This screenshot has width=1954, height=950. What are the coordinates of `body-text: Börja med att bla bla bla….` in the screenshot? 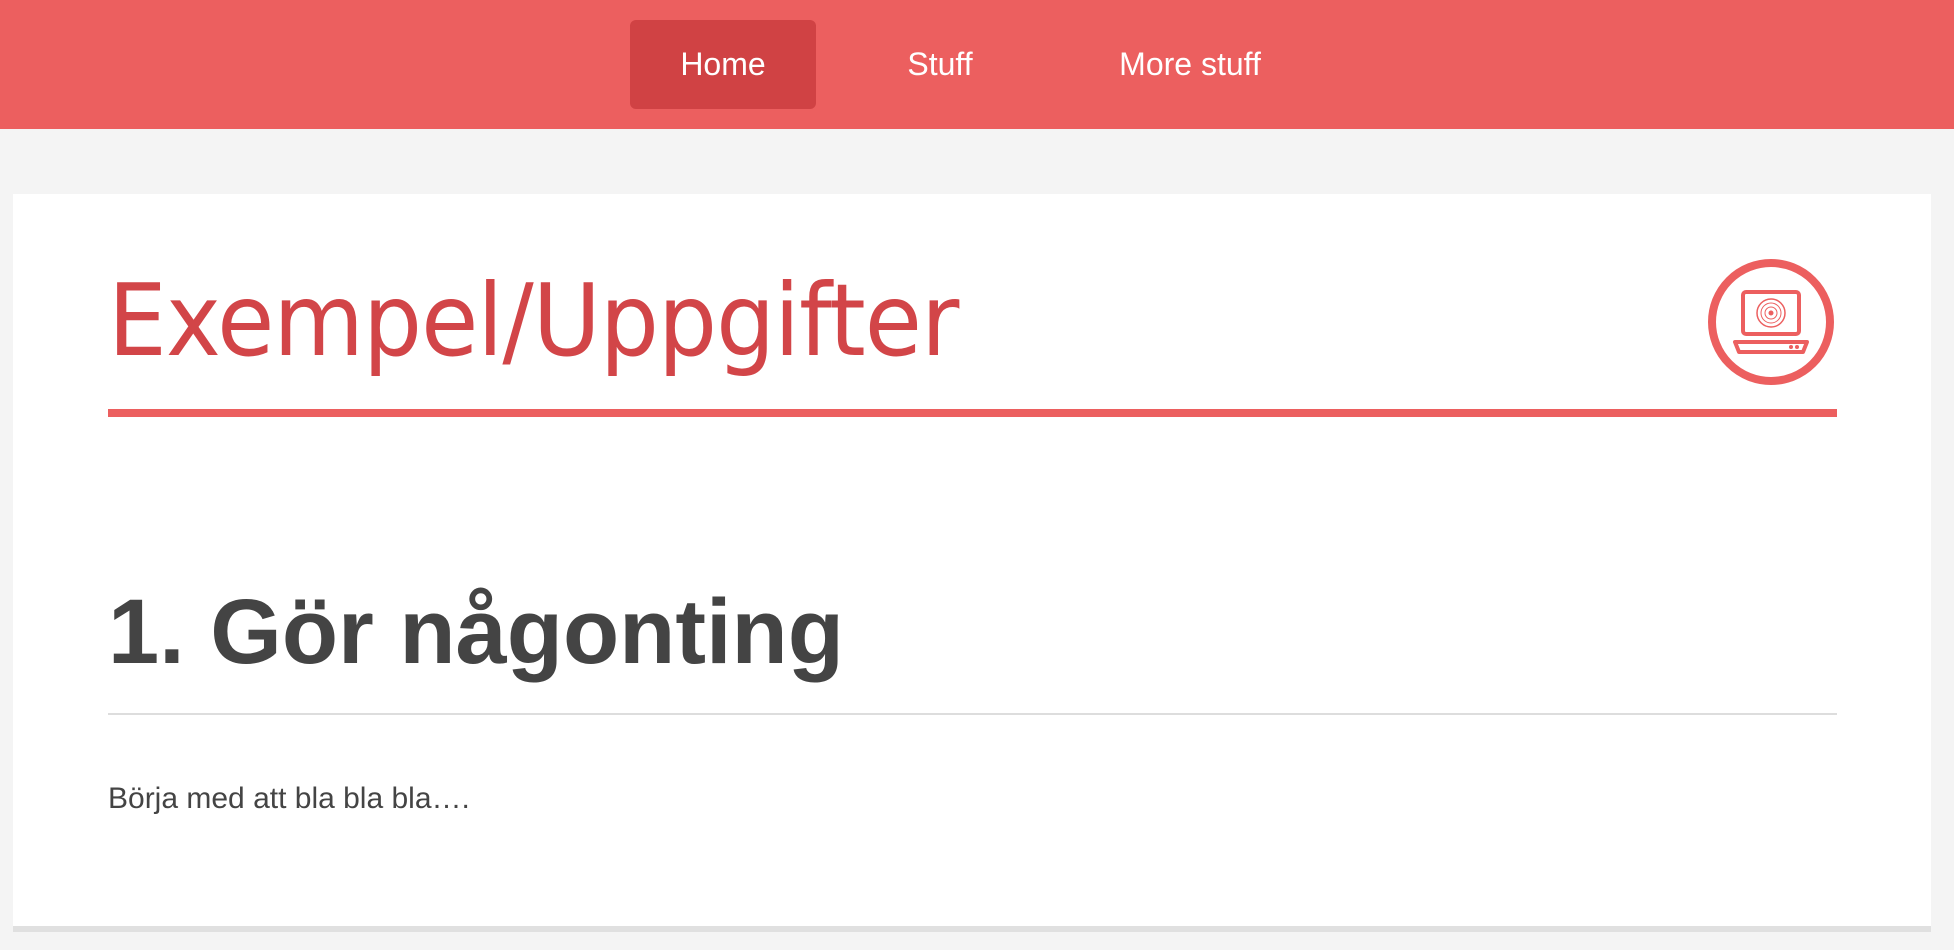 It's located at (289, 798).